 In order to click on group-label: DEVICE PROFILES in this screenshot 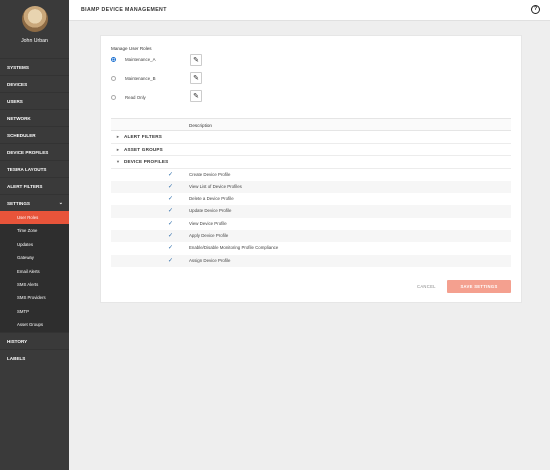, I will do `click(146, 161)`.